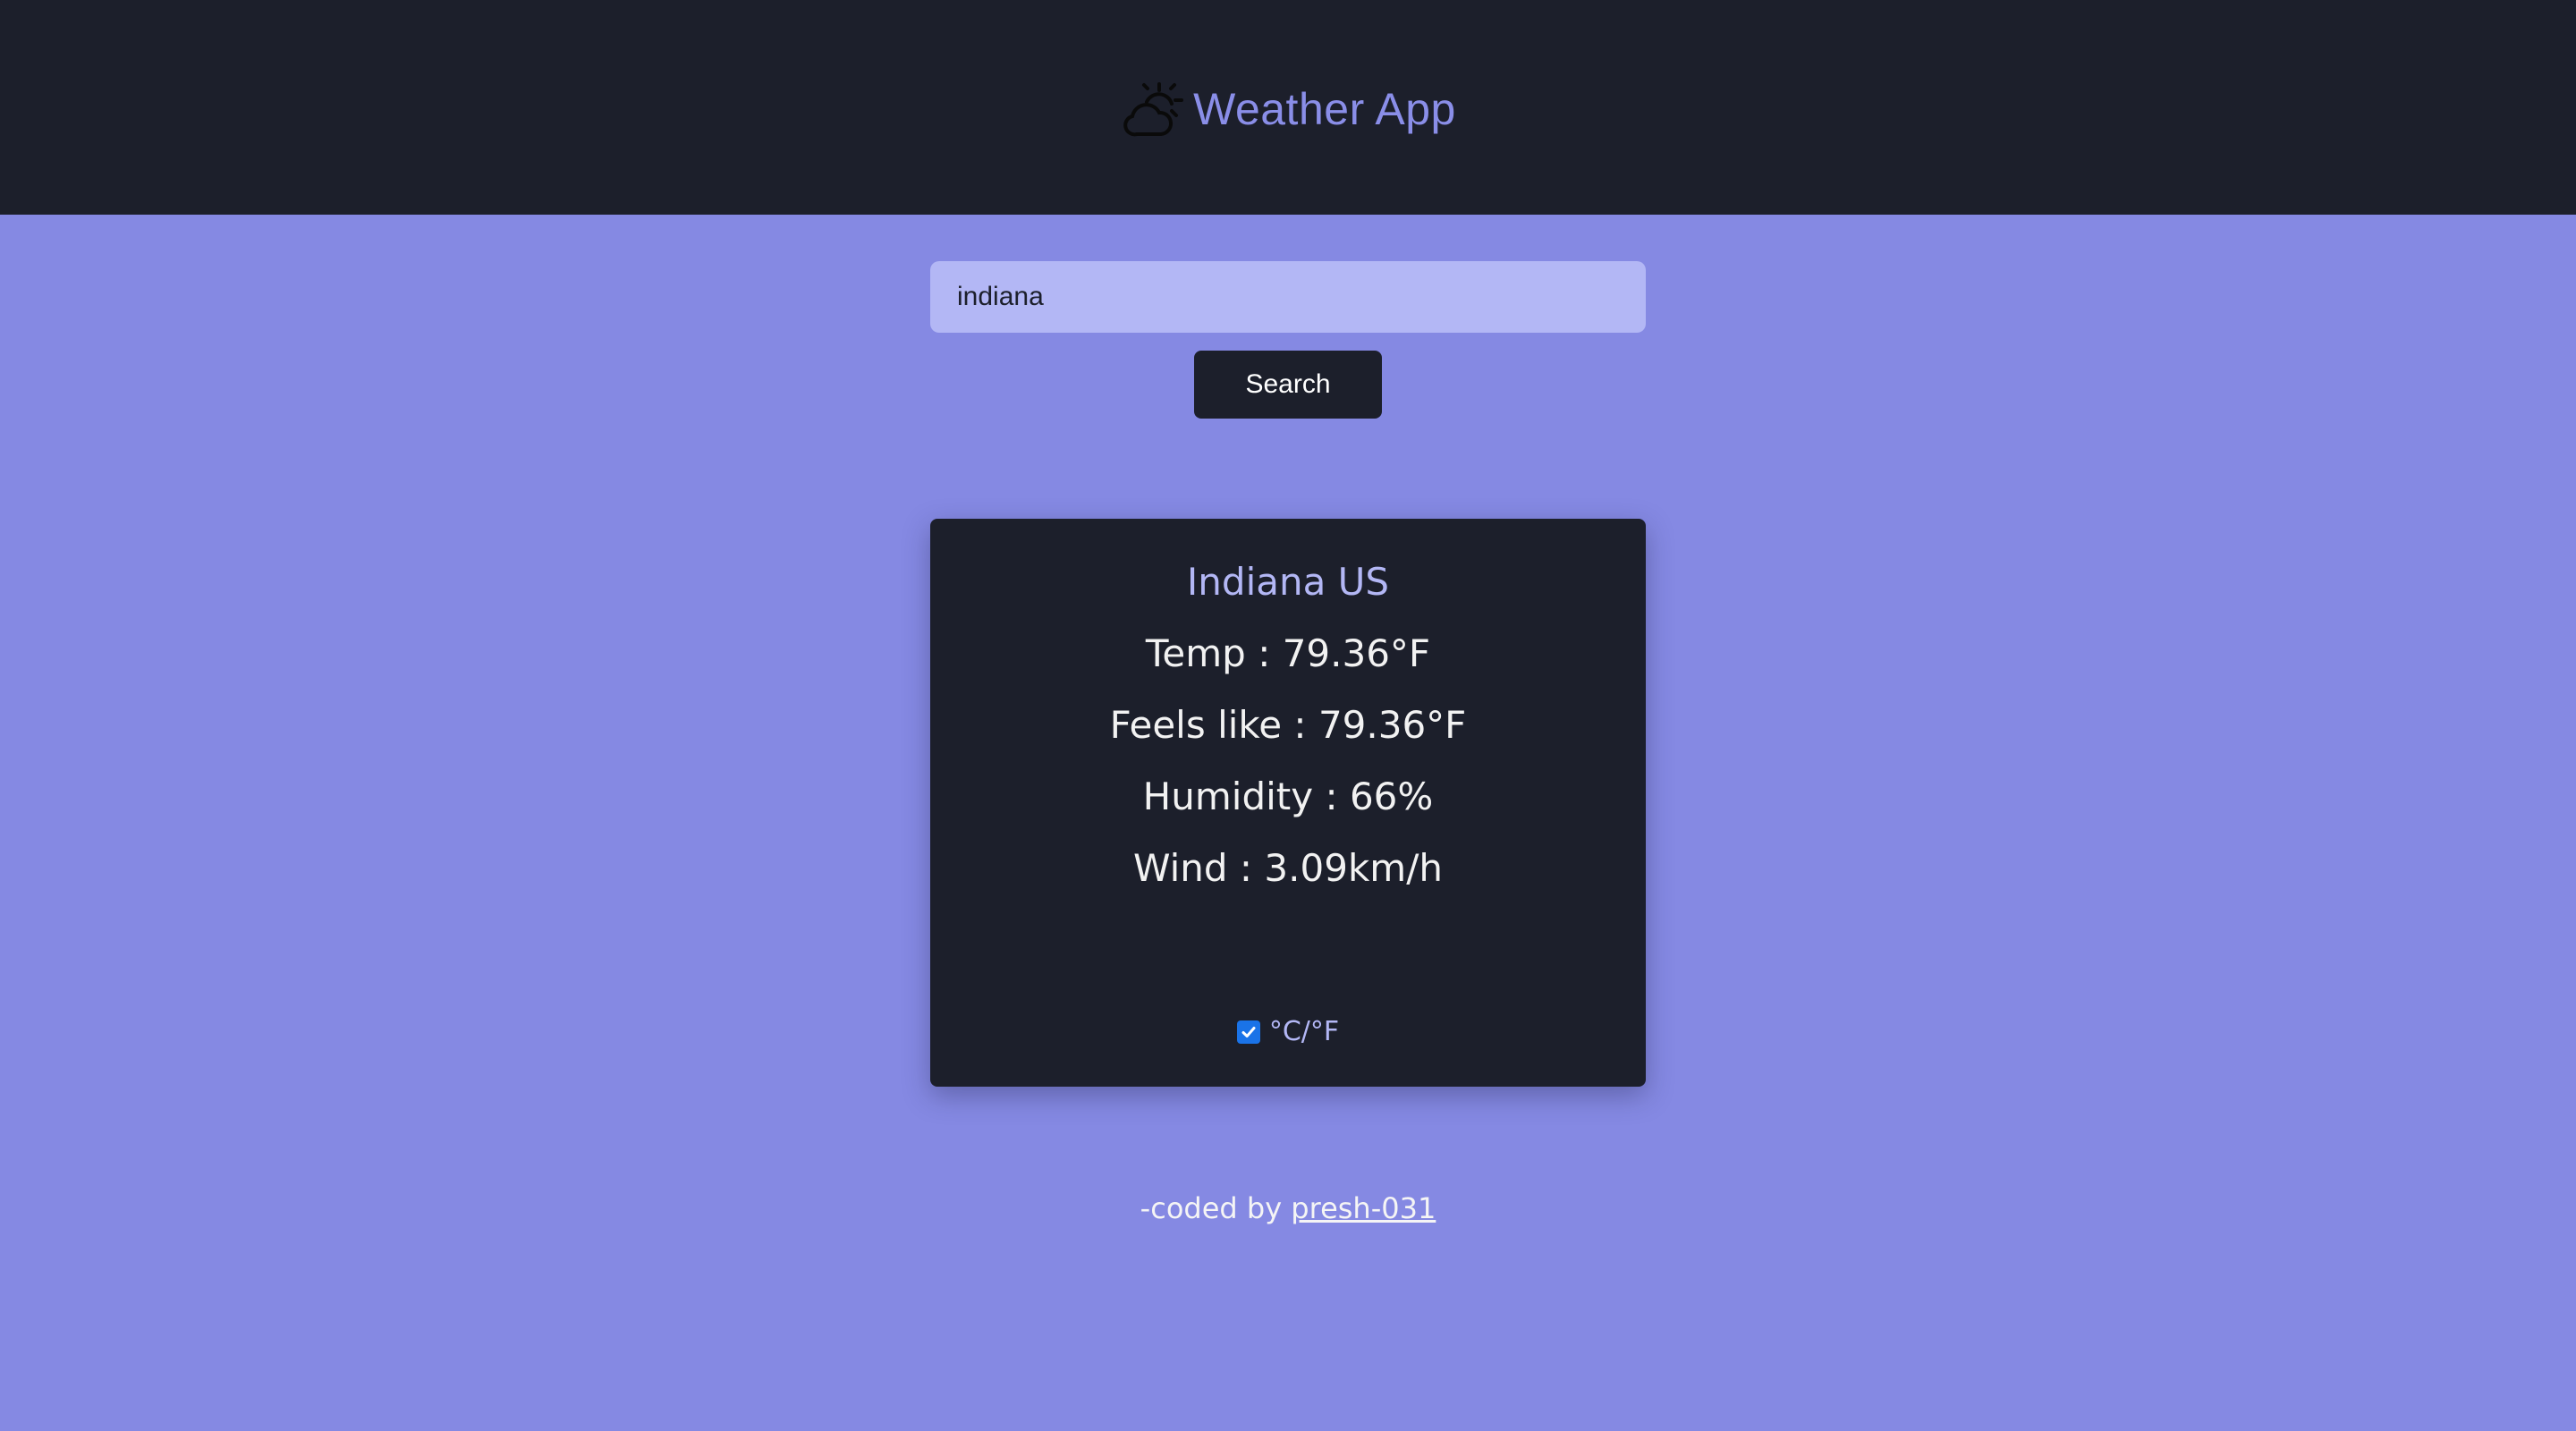  I want to click on unit-label: °C/°F, so click(1304, 1031).